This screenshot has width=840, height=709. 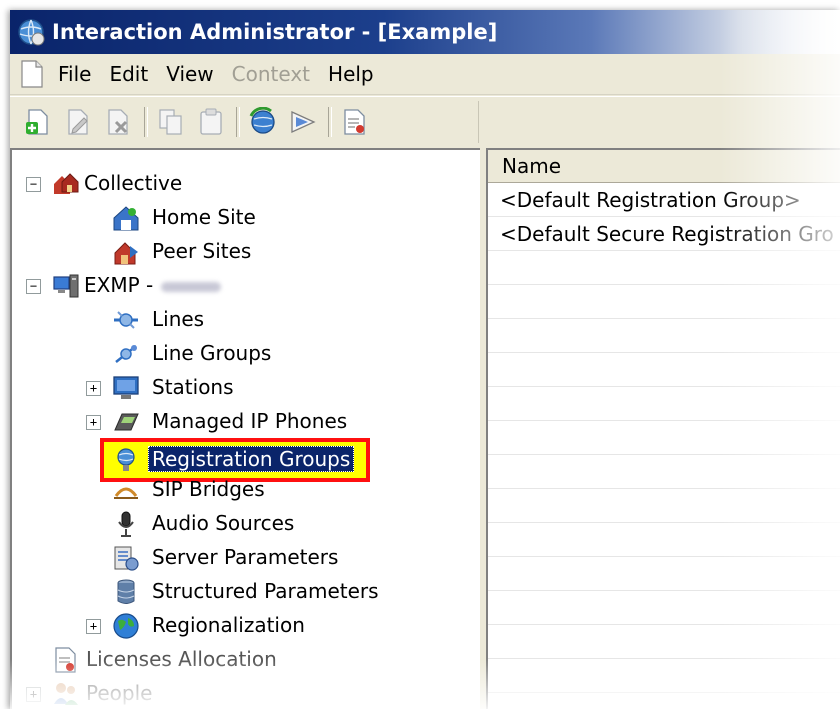 I want to click on edit-button, so click(x=79, y=122).